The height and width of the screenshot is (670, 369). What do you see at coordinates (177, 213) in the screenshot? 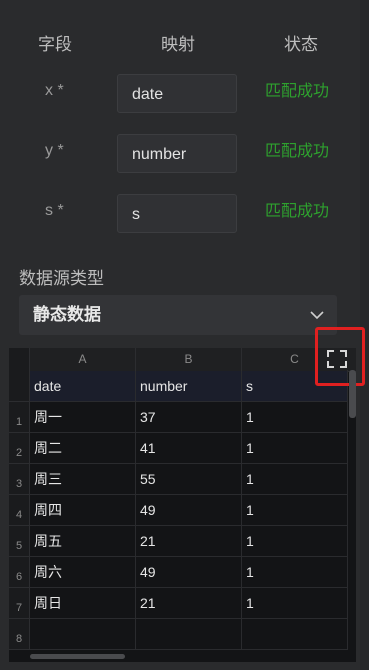
I see `mapping-input-s: s` at bounding box center [177, 213].